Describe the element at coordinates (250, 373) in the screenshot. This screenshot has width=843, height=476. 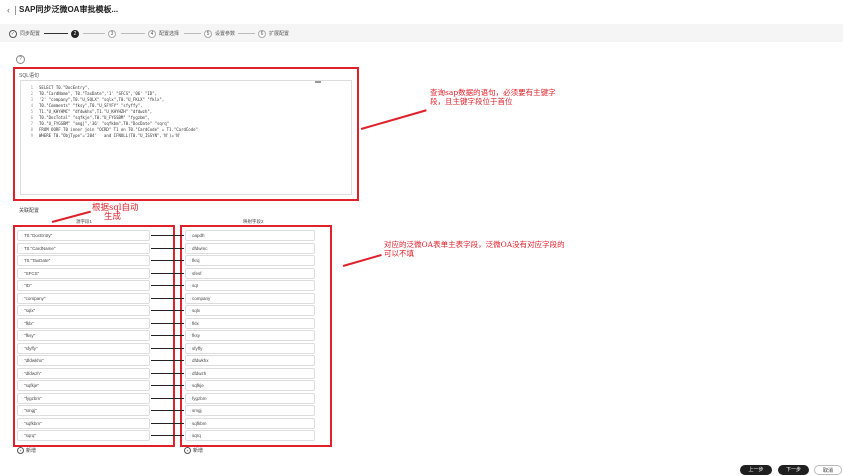
I see `target-field-row: ⋮ dfdwzh` at that location.